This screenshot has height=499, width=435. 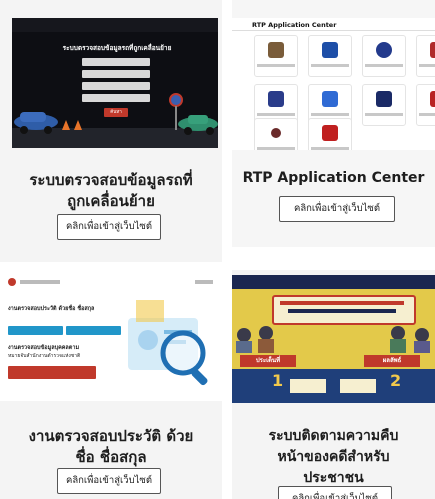 What do you see at coordinates (44, 348) in the screenshot?
I see `thumb-line2: งานตรวจสอบข้อมูลบุคคลตาม` at bounding box center [44, 348].